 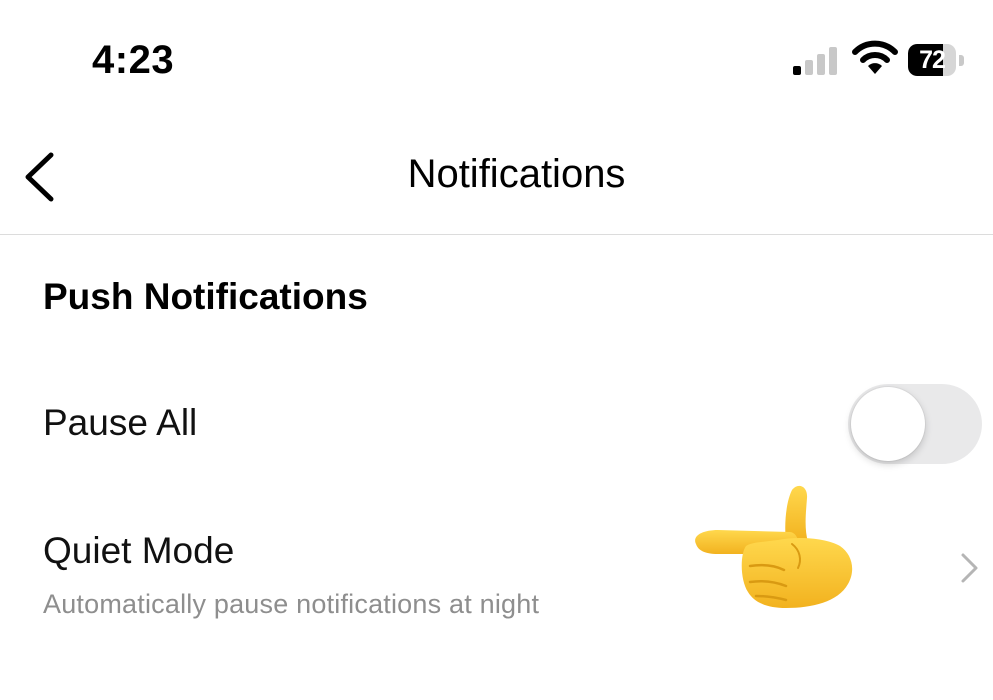 I want to click on pause-all-toggle, so click(x=915, y=424).